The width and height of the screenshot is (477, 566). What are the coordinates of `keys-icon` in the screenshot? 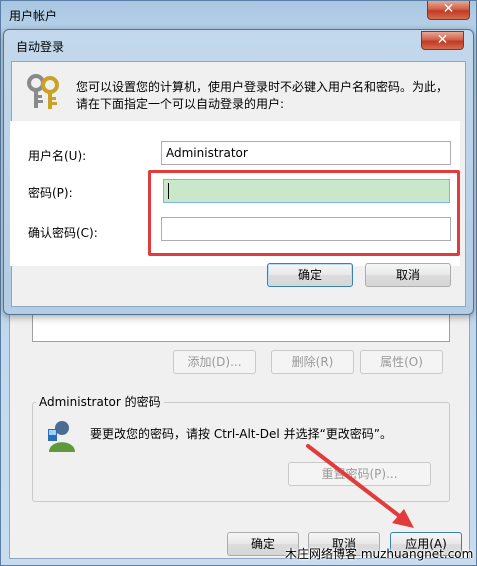 It's located at (43, 91).